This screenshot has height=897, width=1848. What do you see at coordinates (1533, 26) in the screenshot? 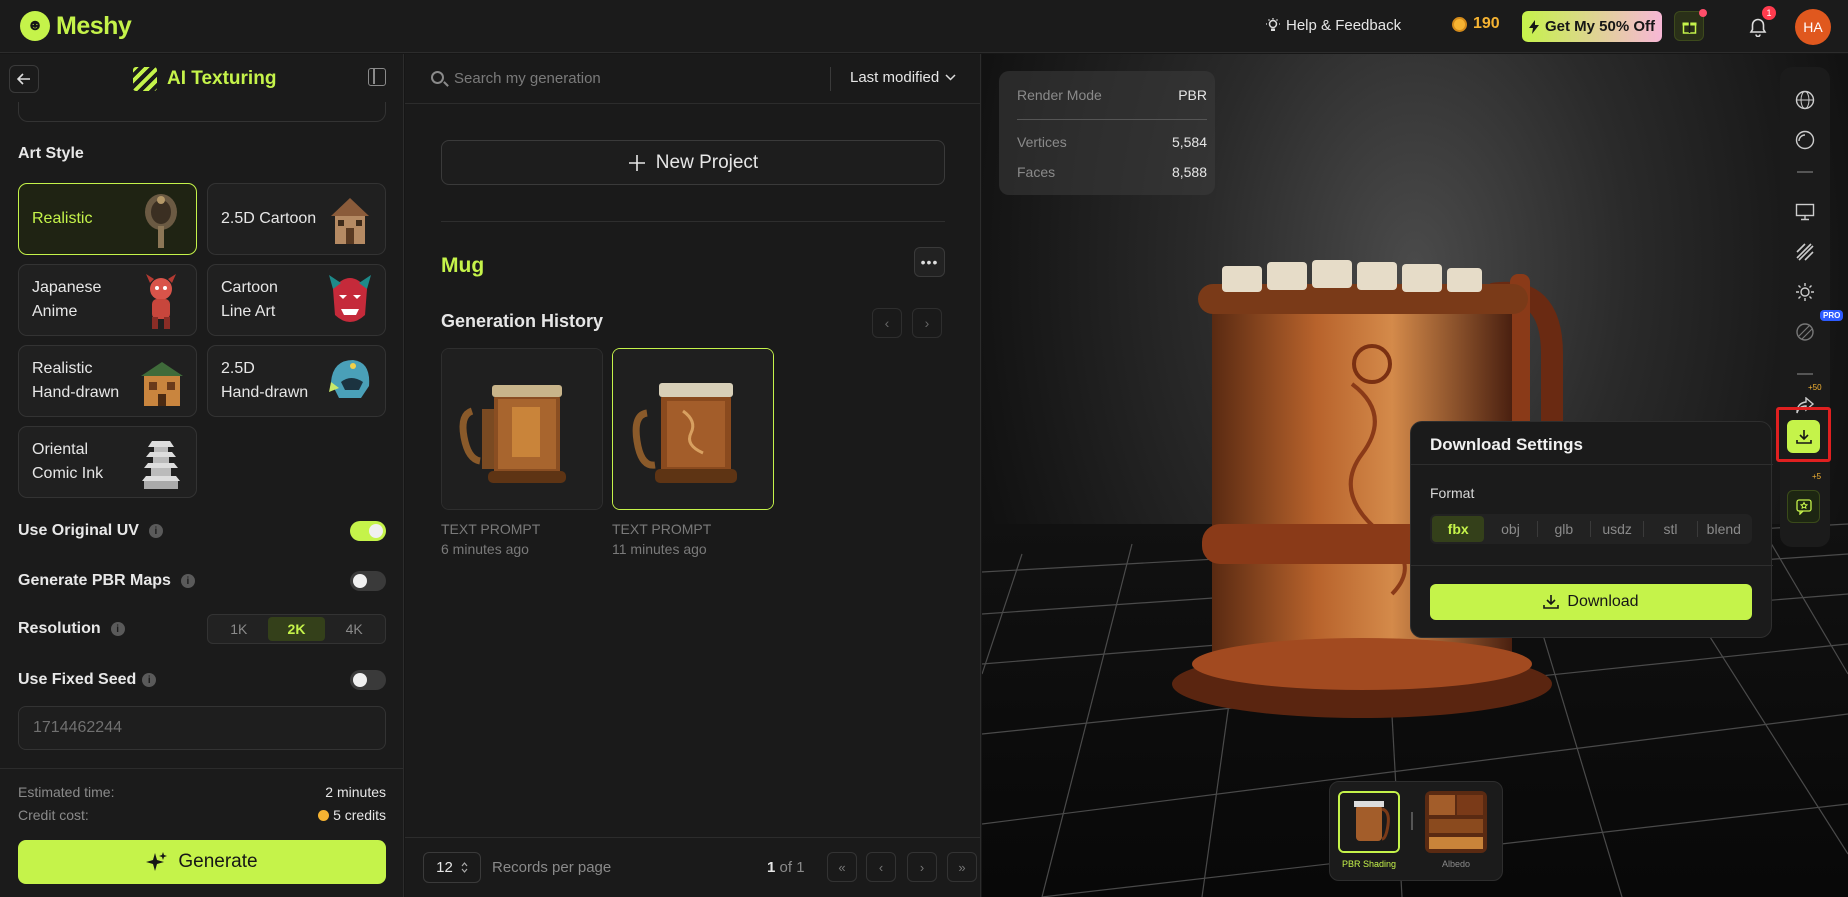
I see `lightning-icon` at bounding box center [1533, 26].